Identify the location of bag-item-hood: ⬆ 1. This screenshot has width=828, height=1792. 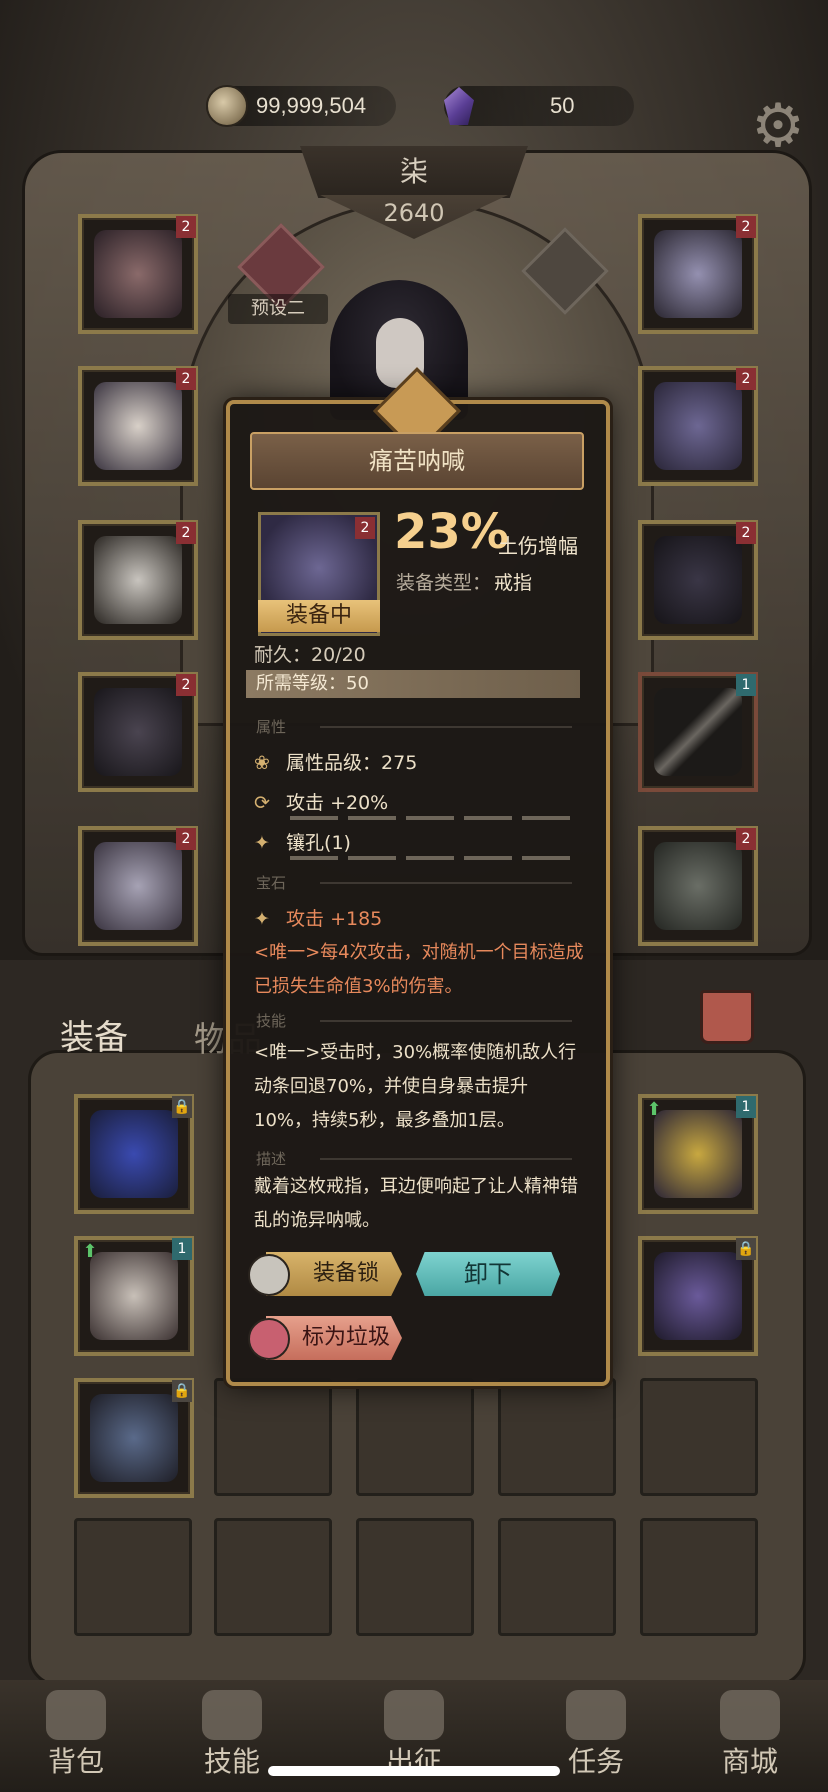
(698, 1154).